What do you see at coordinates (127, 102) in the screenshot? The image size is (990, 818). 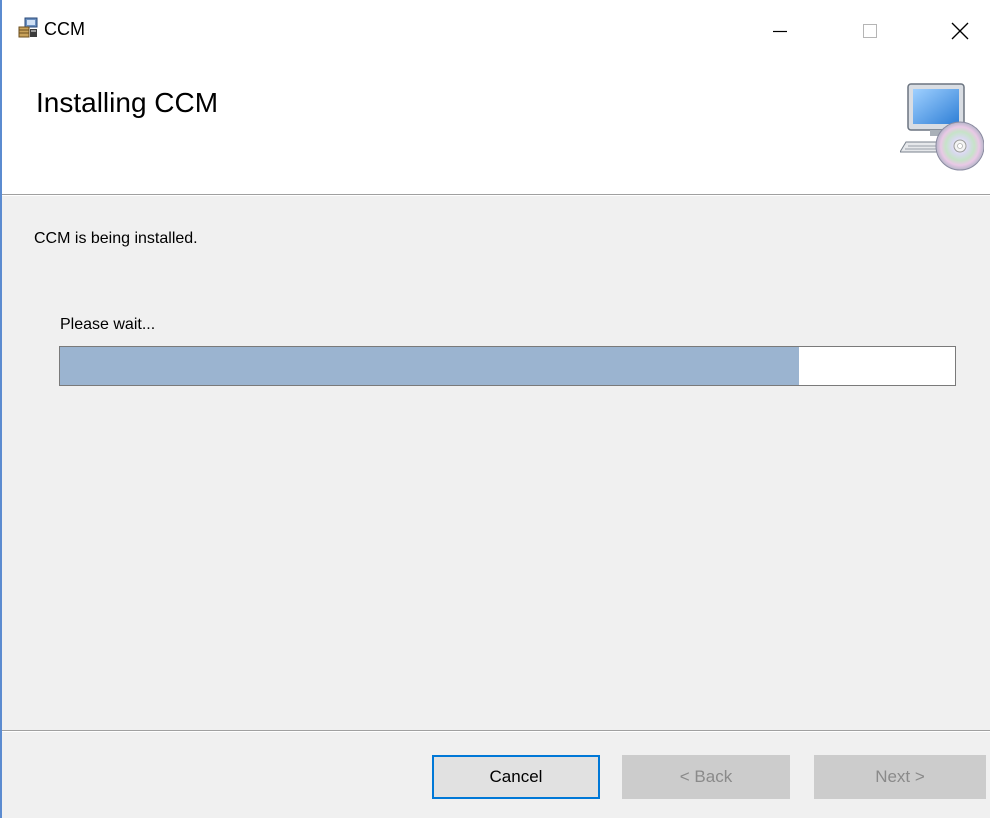 I see `page-title: Installing CCM` at bounding box center [127, 102].